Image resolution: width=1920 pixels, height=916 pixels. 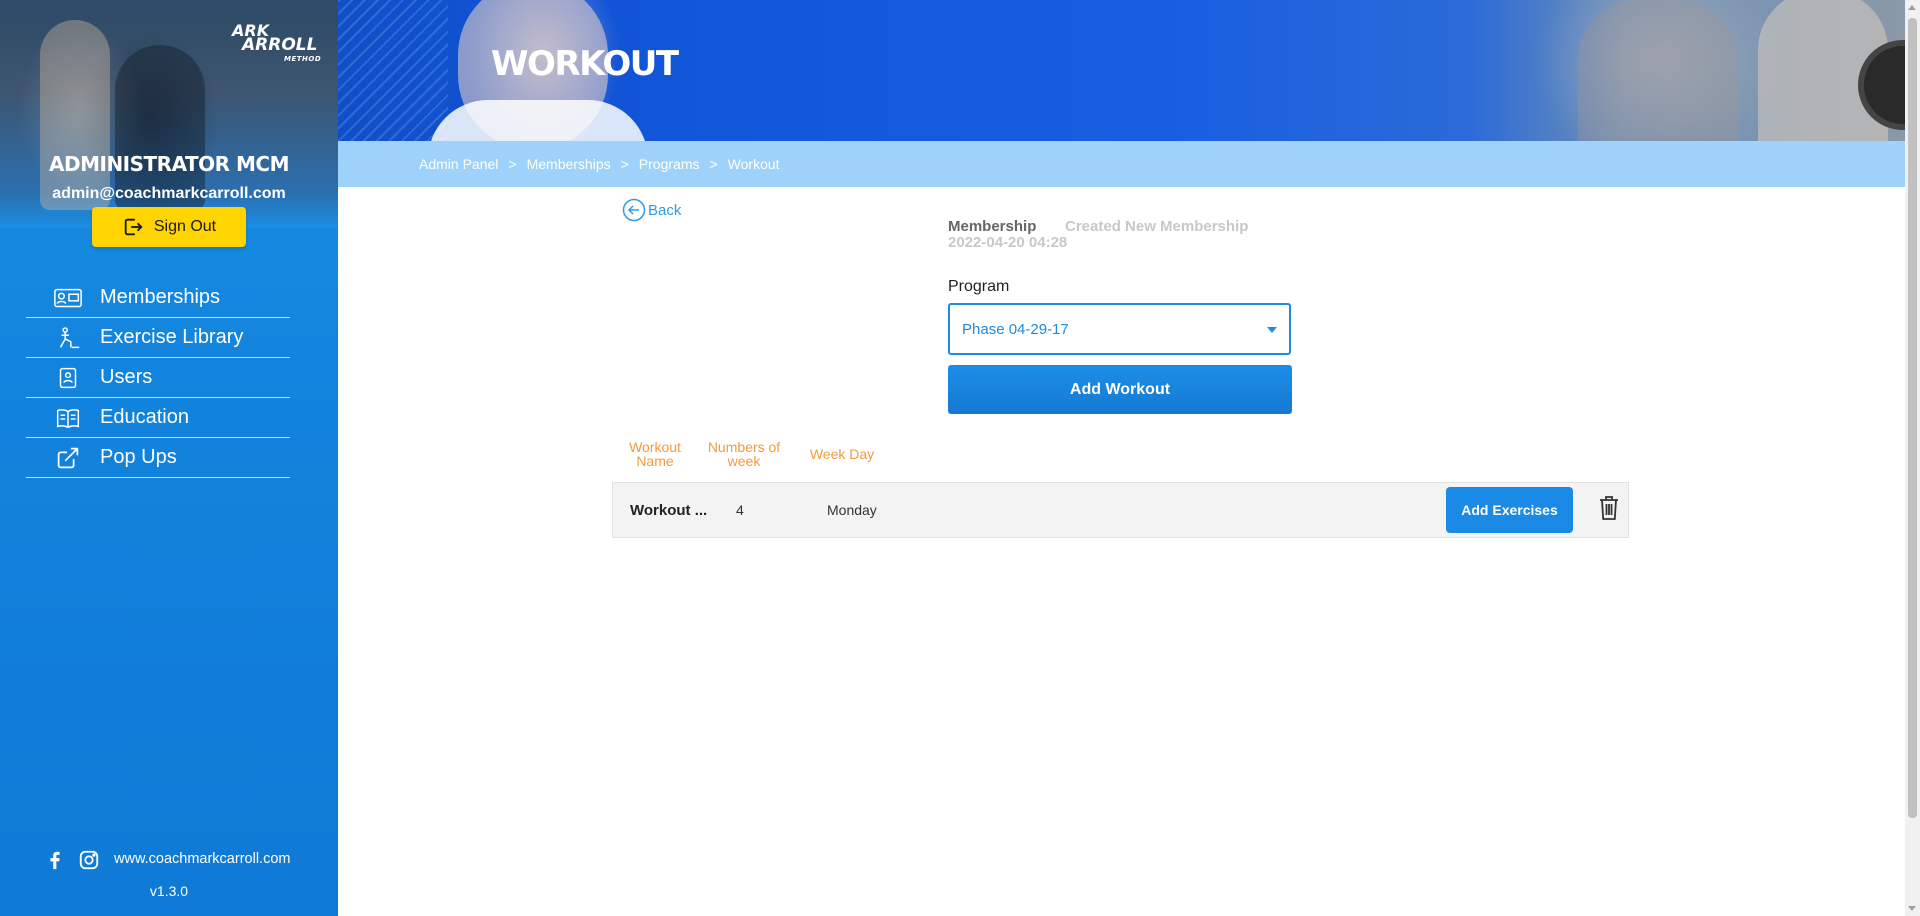 What do you see at coordinates (68, 338) in the screenshot?
I see `exercise-icon` at bounding box center [68, 338].